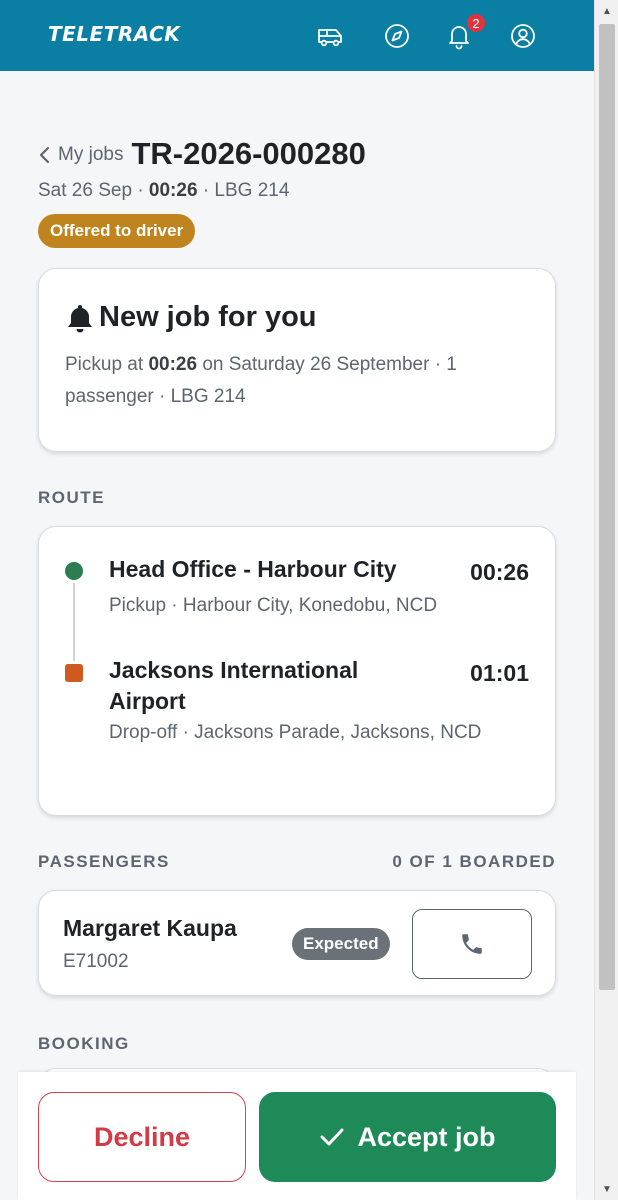  I want to click on job-id-title: TR-2026-000280, so click(248, 153).